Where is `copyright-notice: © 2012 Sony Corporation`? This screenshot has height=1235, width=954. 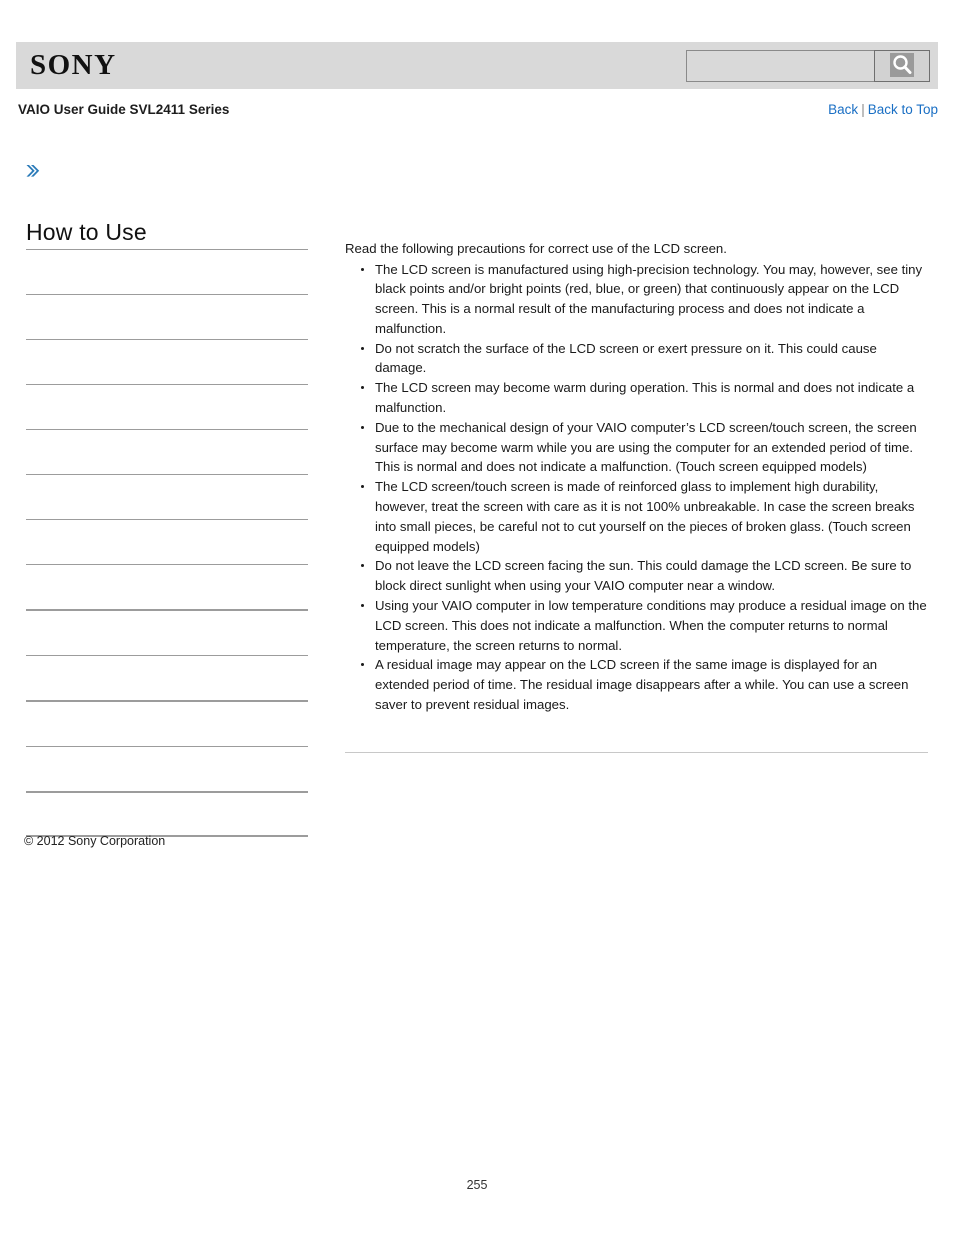
copyright-notice: © 2012 Sony Corporation is located at coordinates (95, 841).